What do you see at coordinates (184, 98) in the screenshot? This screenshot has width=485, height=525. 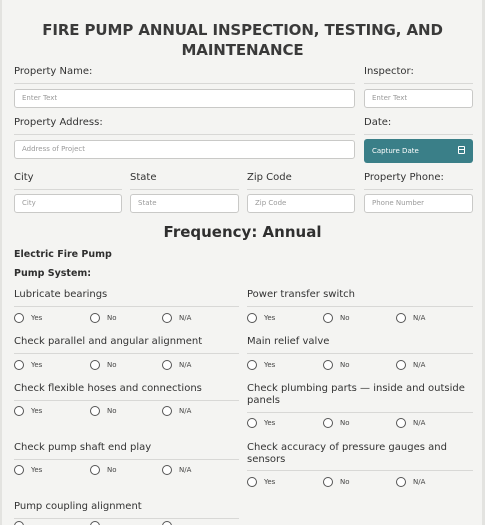 I see `property-name-input: Enter Text` at bounding box center [184, 98].